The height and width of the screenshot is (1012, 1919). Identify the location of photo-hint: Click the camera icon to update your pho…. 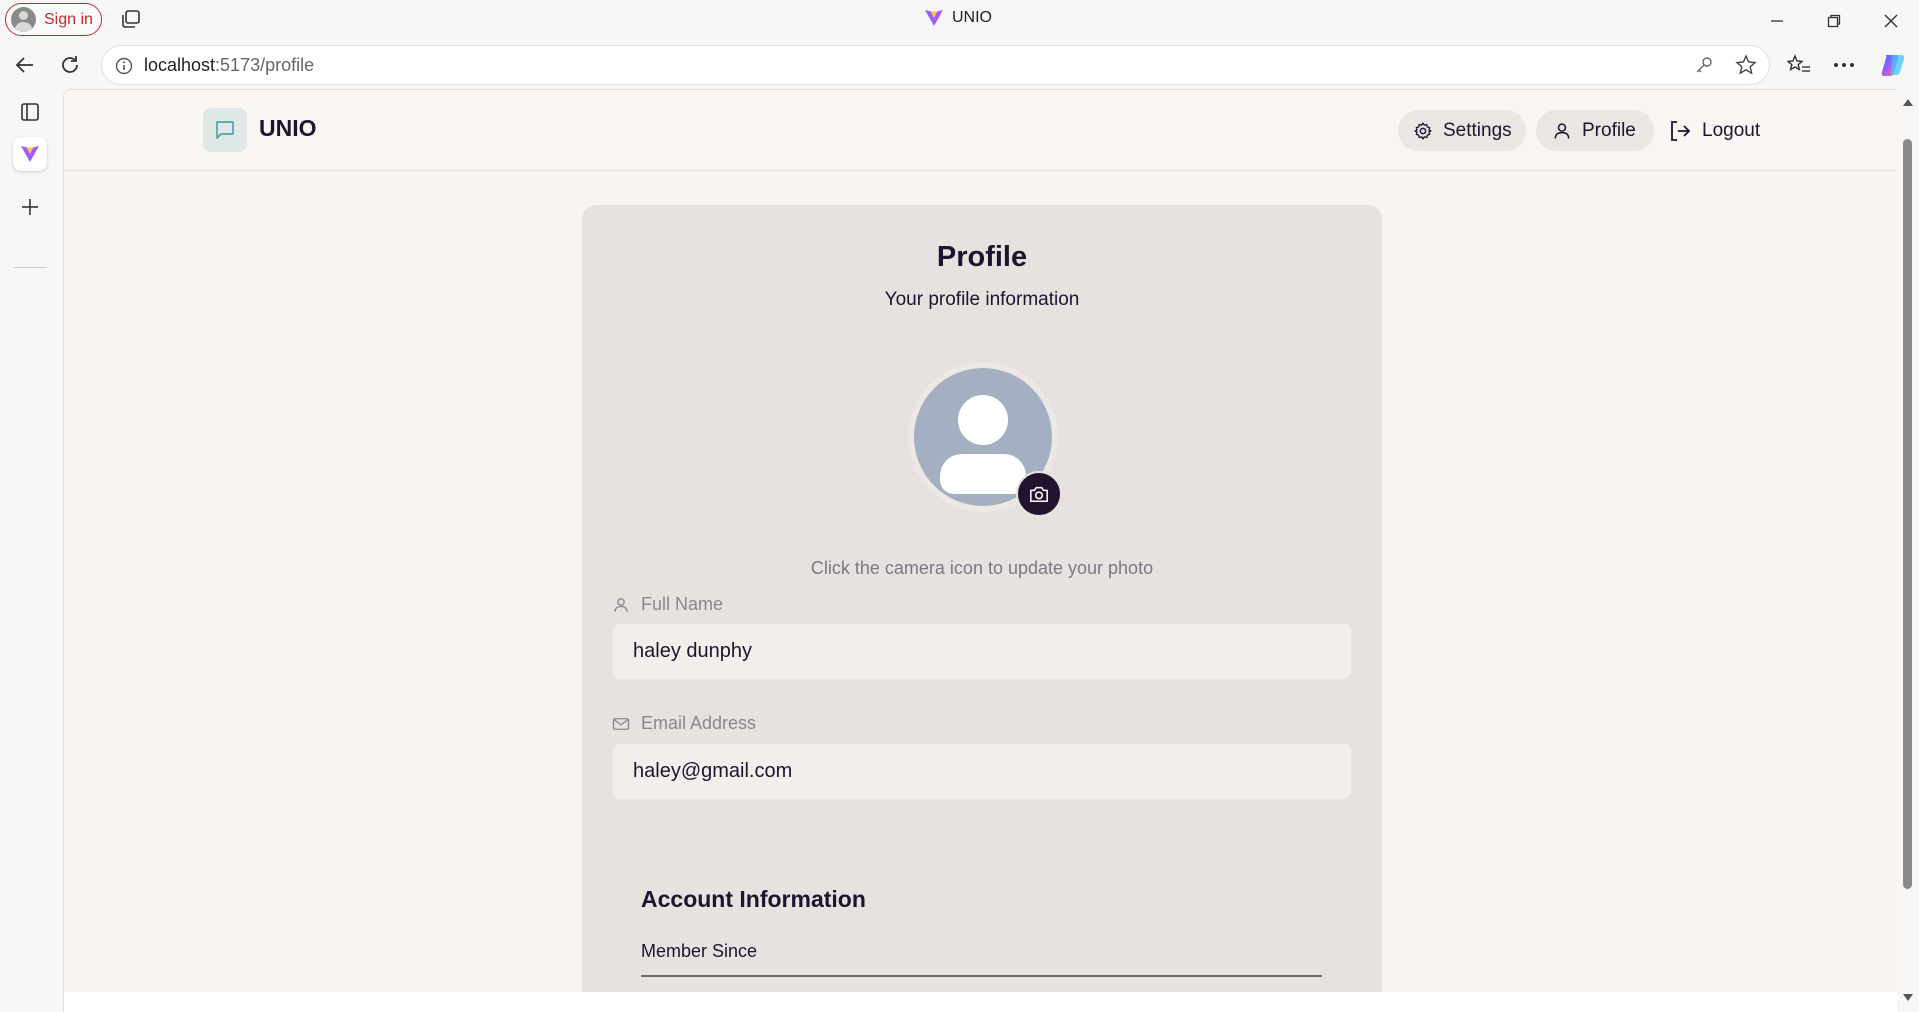
(982, 568).